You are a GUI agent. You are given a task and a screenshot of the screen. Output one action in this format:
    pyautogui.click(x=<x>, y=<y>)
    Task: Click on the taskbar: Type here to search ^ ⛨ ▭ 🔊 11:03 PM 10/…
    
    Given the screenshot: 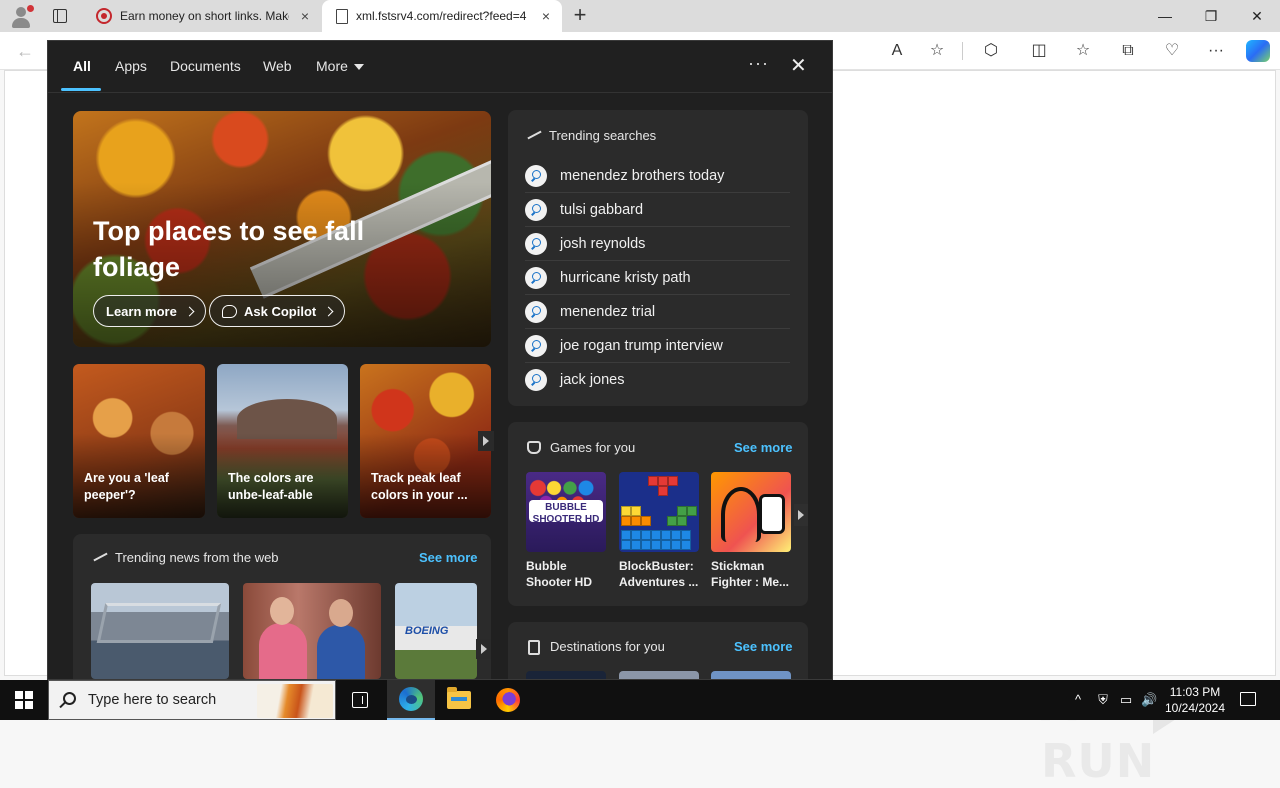 What is the action you would take?
    pyautogui.click(x=640, y=700)
    